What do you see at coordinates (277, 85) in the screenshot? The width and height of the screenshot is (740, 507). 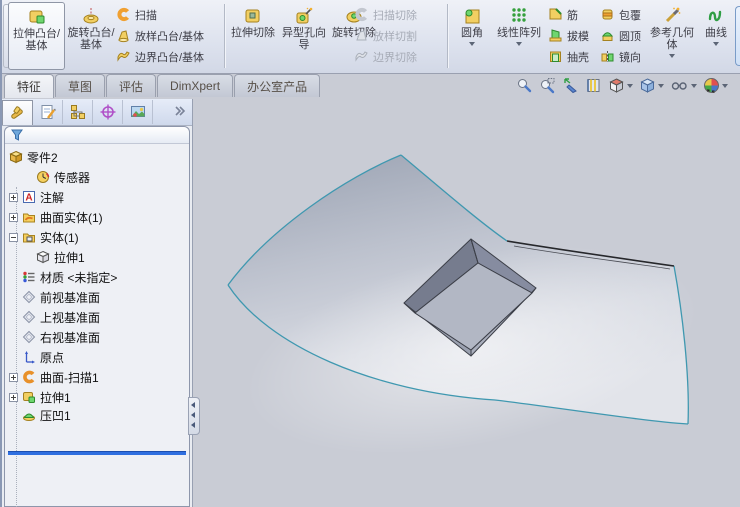 I see `tab-office-products: 办公室产品` at bounding box center [277, 85].